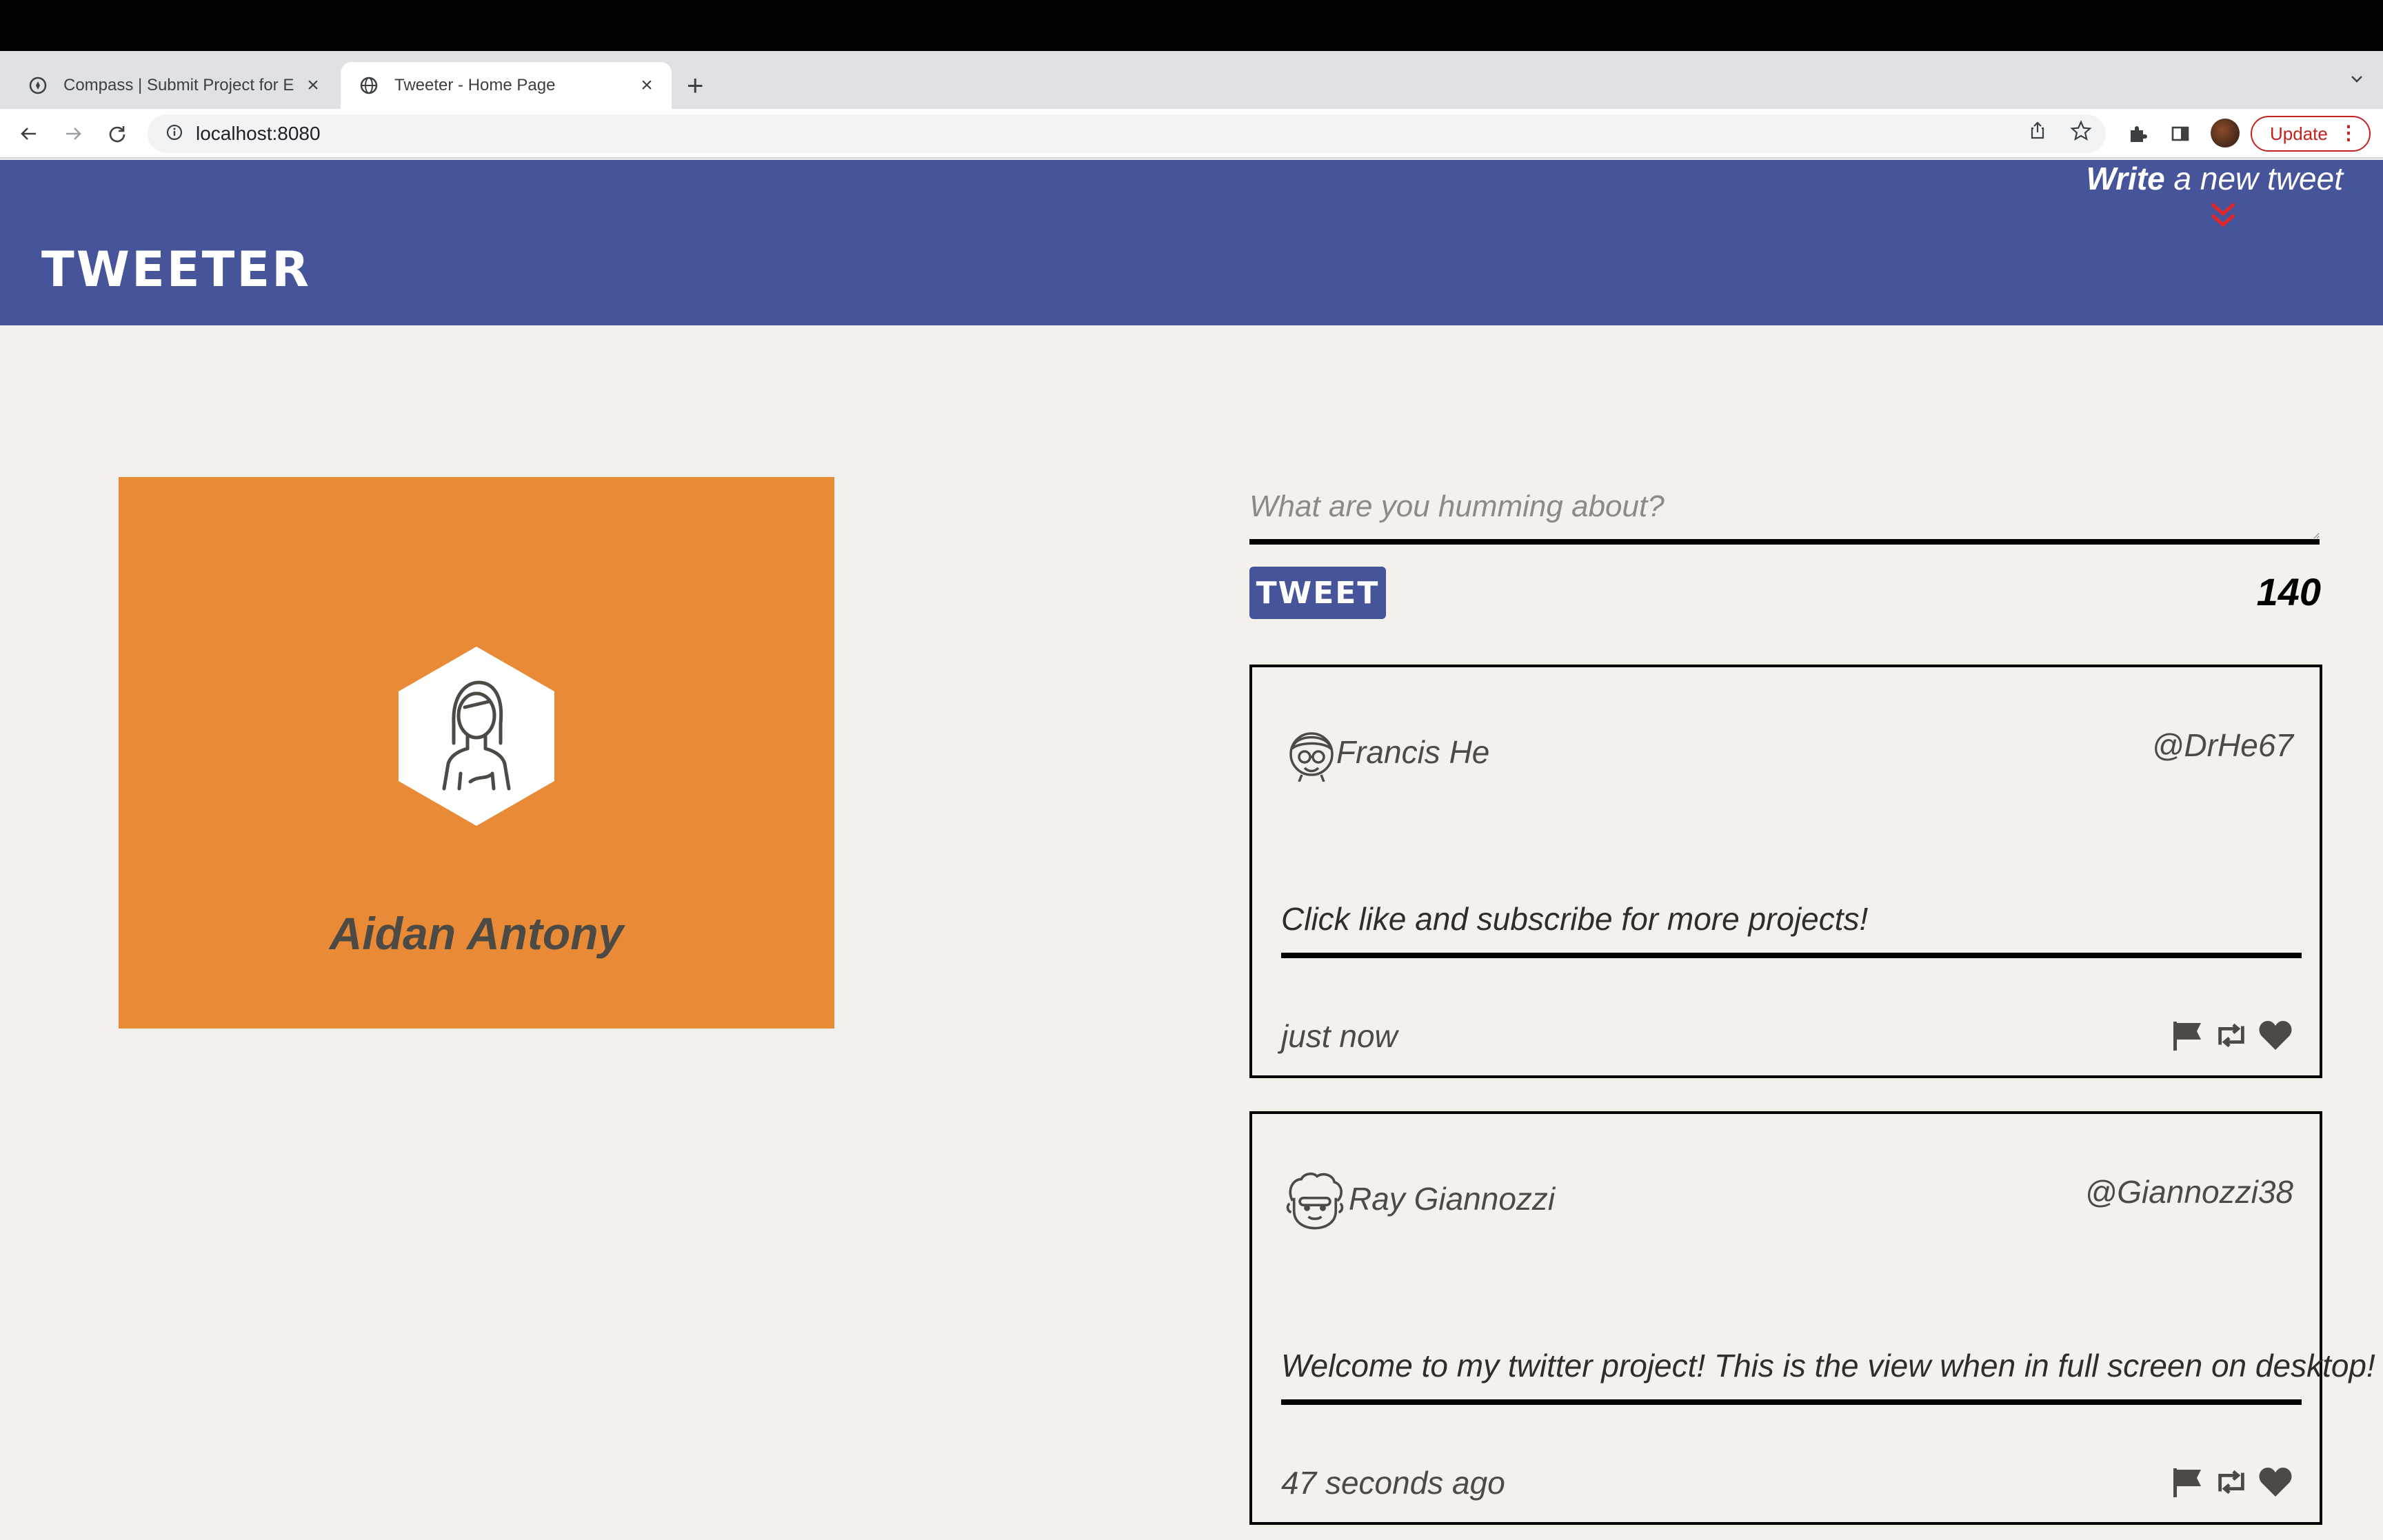 The image size is (2383, 1540). Describe the element at coordinates (1315, 1201) in the screenshot. I see `curly-hair-man-avatar-icon` at that location.